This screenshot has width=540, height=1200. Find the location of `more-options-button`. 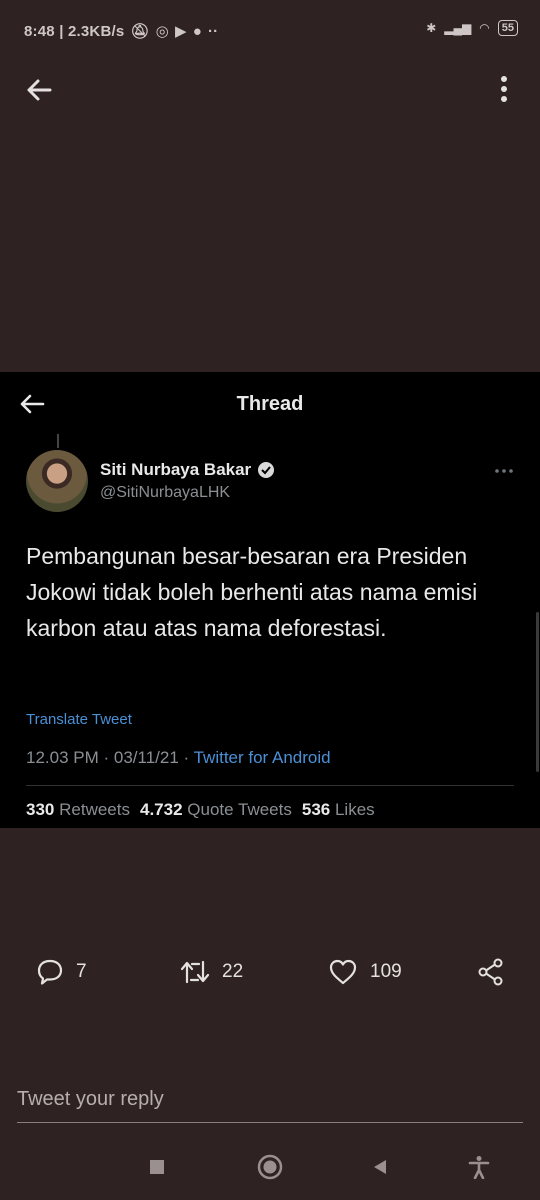

more-options-button is located at coordinates (504, 90).